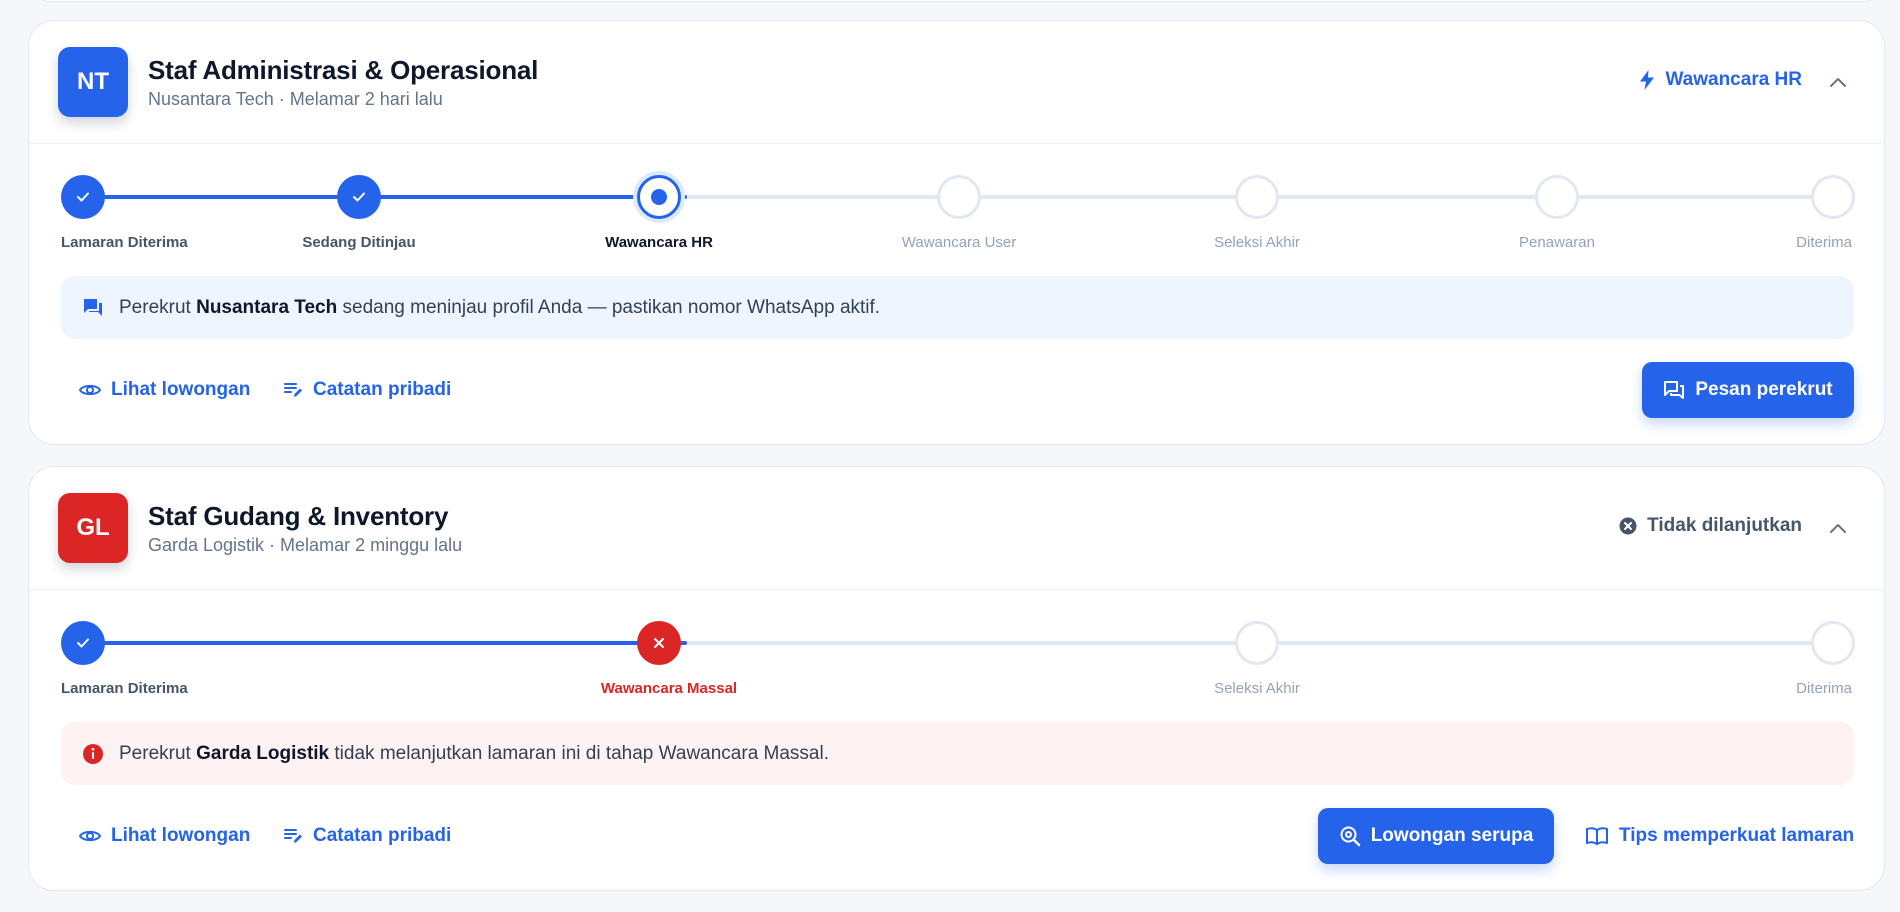 The height and width of the screenshot is (912, 1900). What do you see at coordinates (298, 516) in the screenshot?
I see `job-title: Staf Gudang & Inventory` at bounding box center [298, 516].